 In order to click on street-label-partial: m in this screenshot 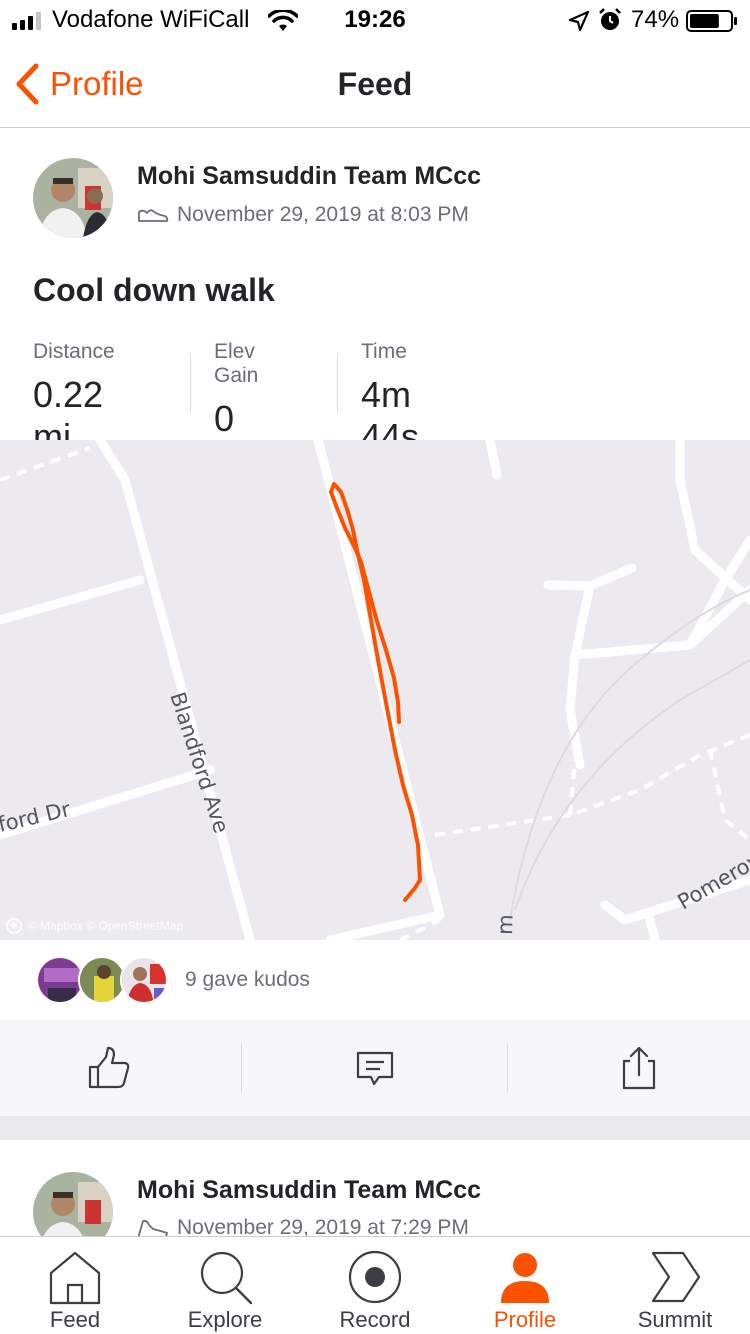, I will do `click(505, 924)`.